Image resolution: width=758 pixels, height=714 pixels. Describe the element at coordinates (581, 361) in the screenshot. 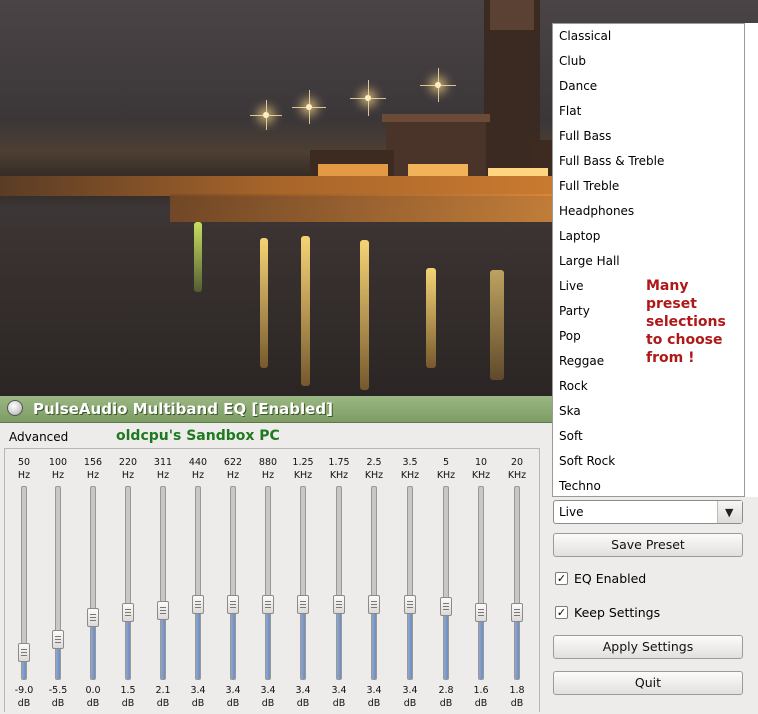

I see `preset-option: Reggae` at that location.